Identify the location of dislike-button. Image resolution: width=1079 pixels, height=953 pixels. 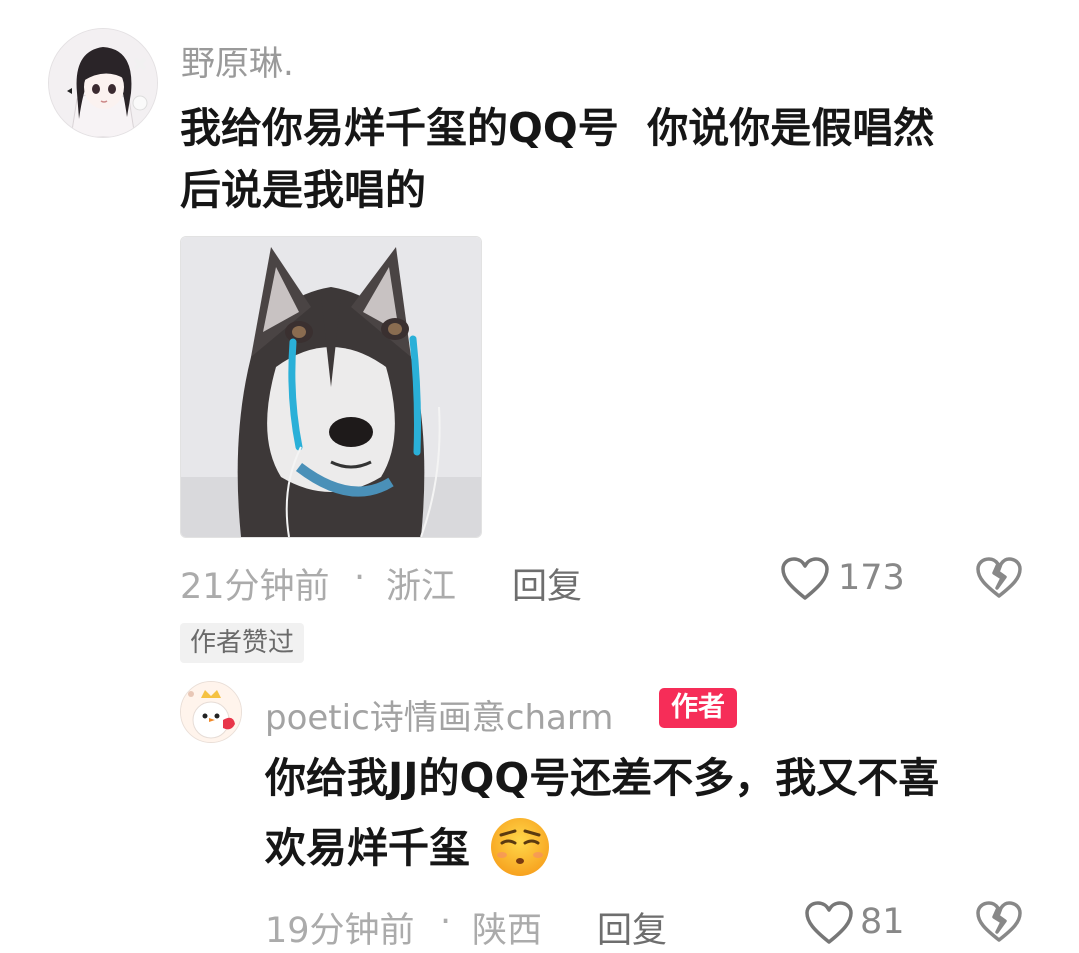
(999, 578).